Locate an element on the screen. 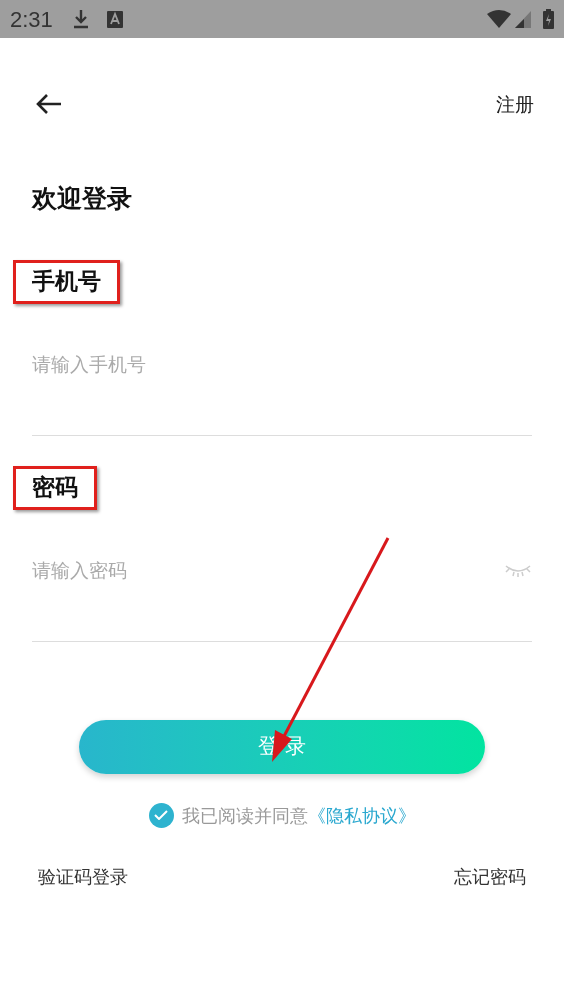 The width and height of the screenshot is (564, 1004). app-icon is located at coordinates (114, 19).